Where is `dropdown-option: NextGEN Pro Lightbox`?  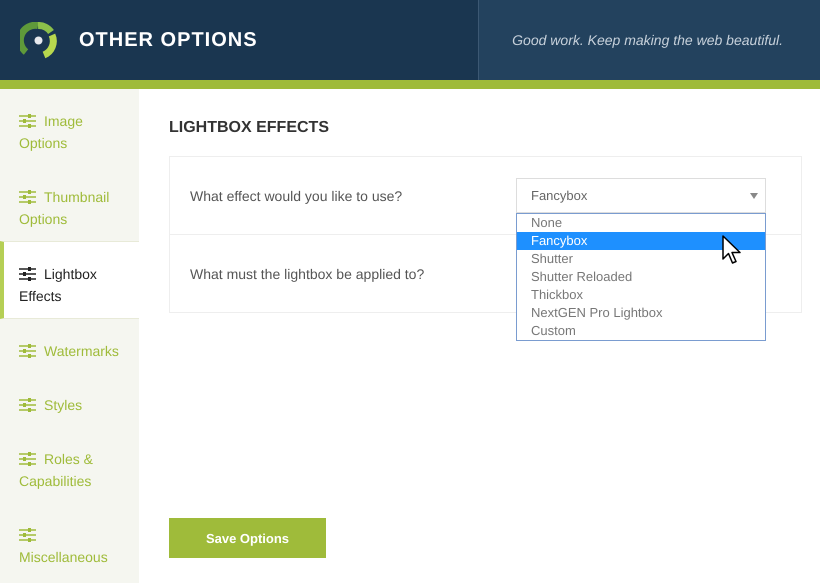
dropdown-option: NextGEN Pro Lightbox is located at coordinates (641, 313).